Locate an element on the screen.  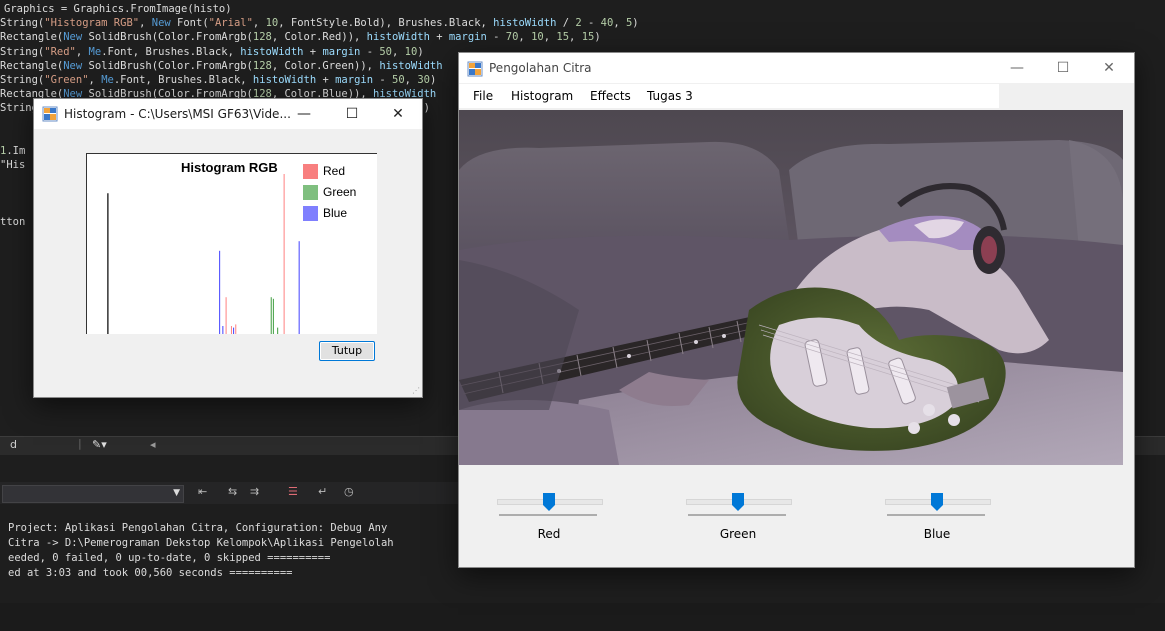
chart-title: Histogram RGB is located at coordinates (229, 167).